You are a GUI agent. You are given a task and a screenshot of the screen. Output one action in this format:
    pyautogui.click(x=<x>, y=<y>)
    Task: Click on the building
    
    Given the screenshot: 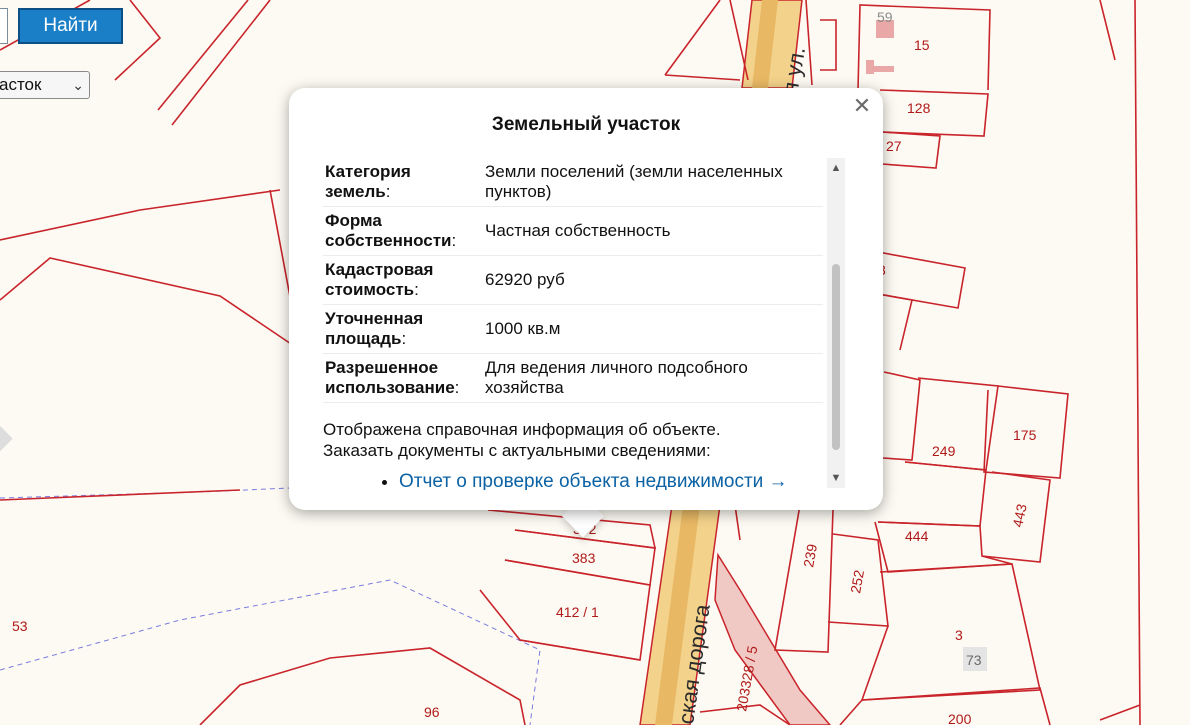 What is the action you would take?
    pyautogui.click(x=883, y=69)
    